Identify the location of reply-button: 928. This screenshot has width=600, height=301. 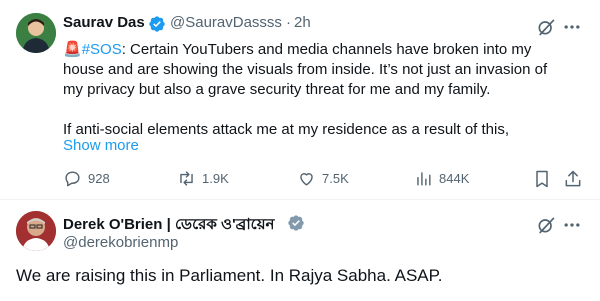
(86, 178).